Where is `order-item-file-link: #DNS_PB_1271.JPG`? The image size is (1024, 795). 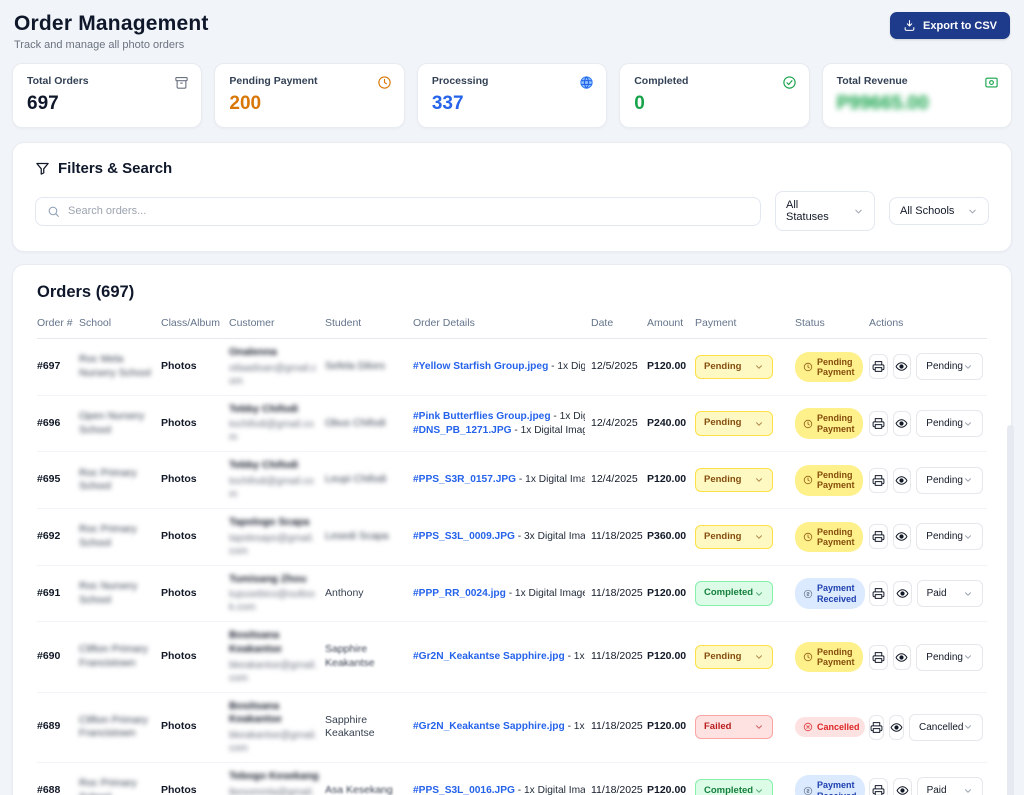 order-item-file-link: #DNS_PB_1271.JPG is located at coordinates (462, 430).